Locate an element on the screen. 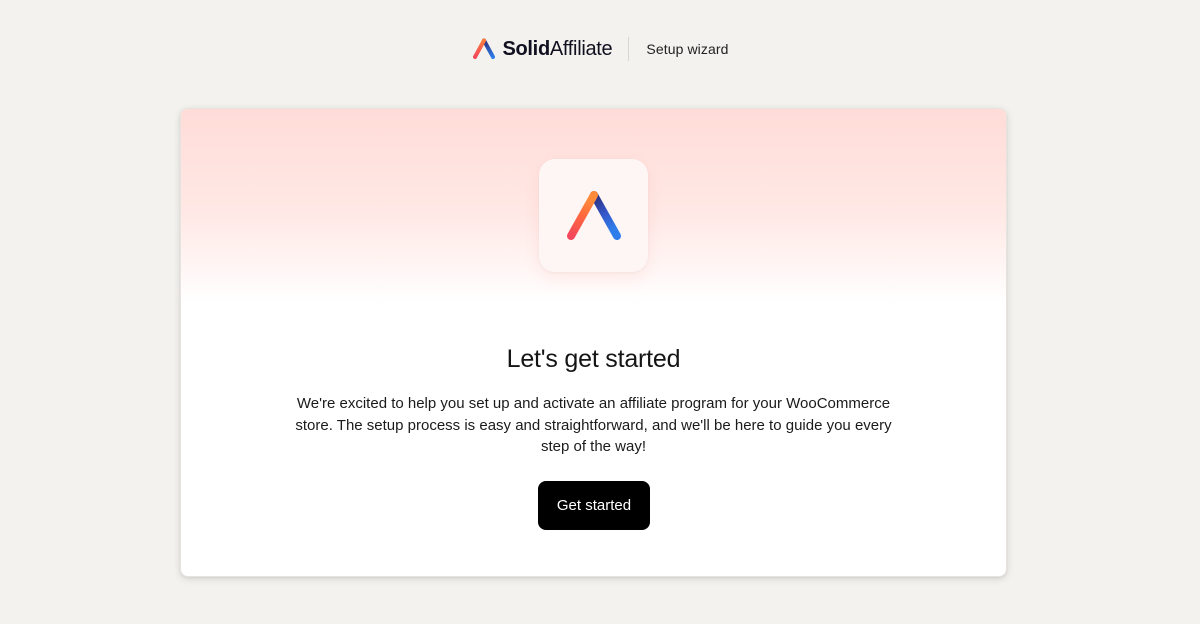 This screenshot has width=1200, height=624. logo-tile is located at coordinates (593, 215).